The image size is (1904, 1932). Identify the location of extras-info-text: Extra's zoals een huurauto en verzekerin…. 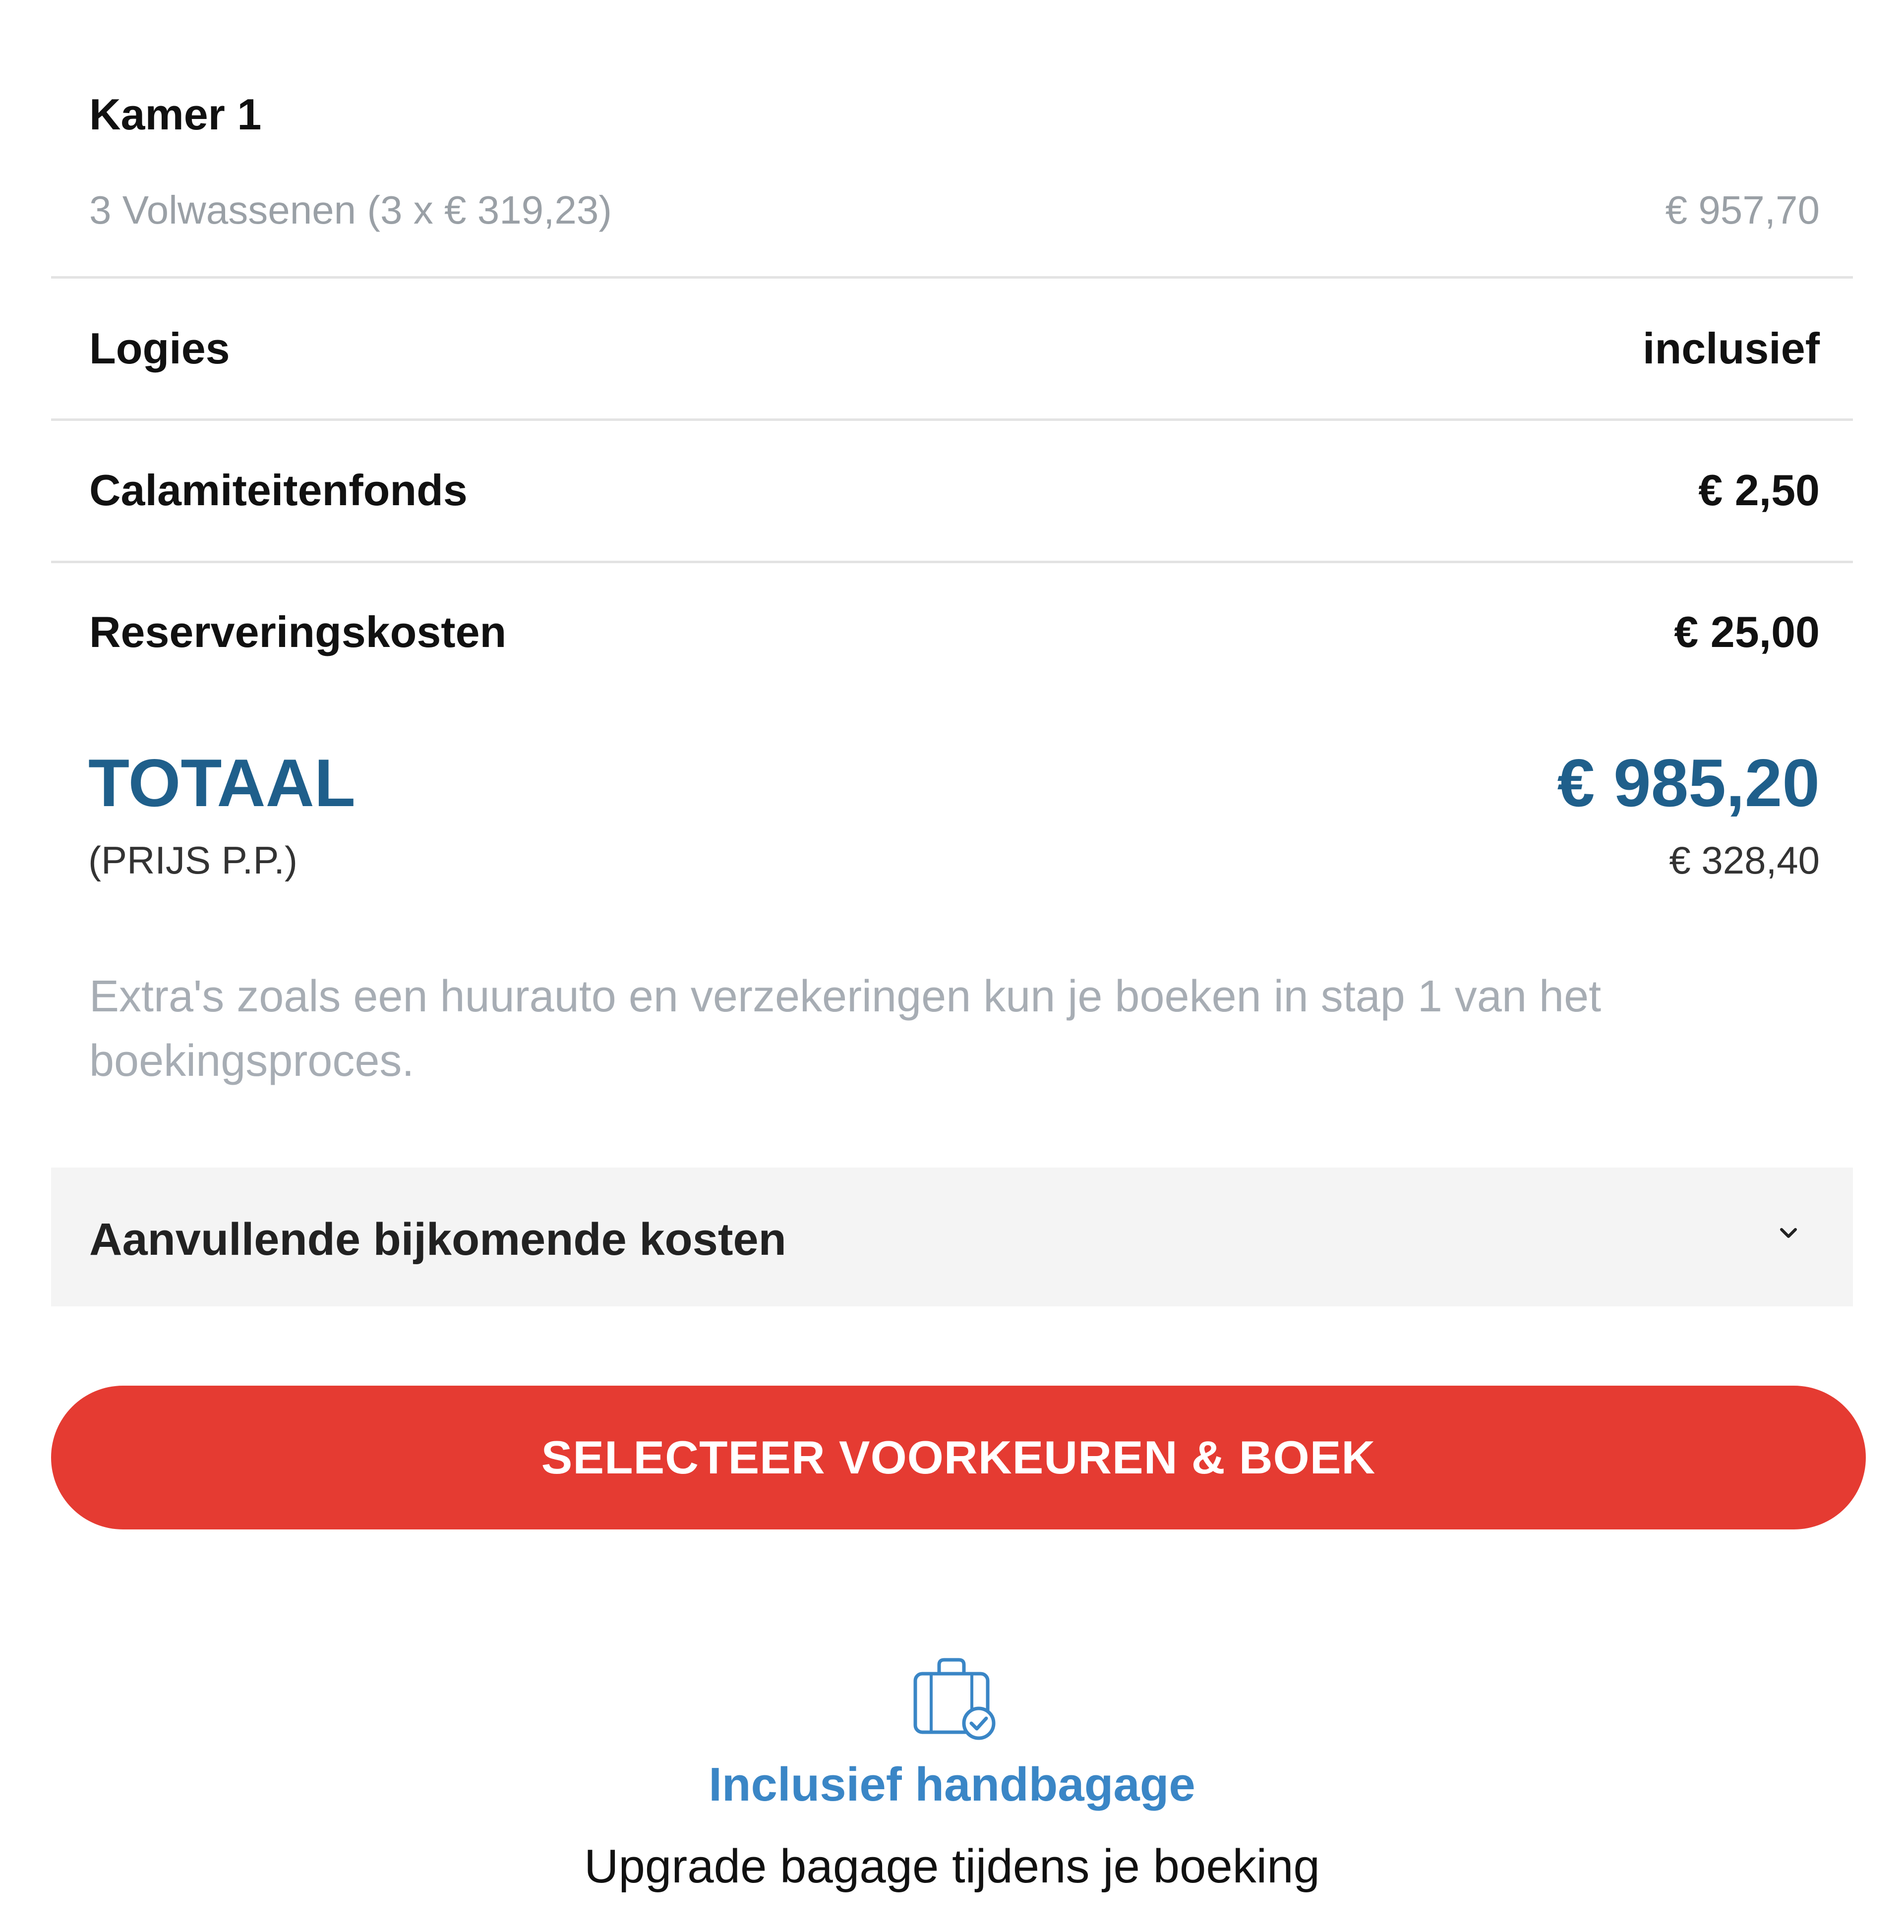
(845, 1029).